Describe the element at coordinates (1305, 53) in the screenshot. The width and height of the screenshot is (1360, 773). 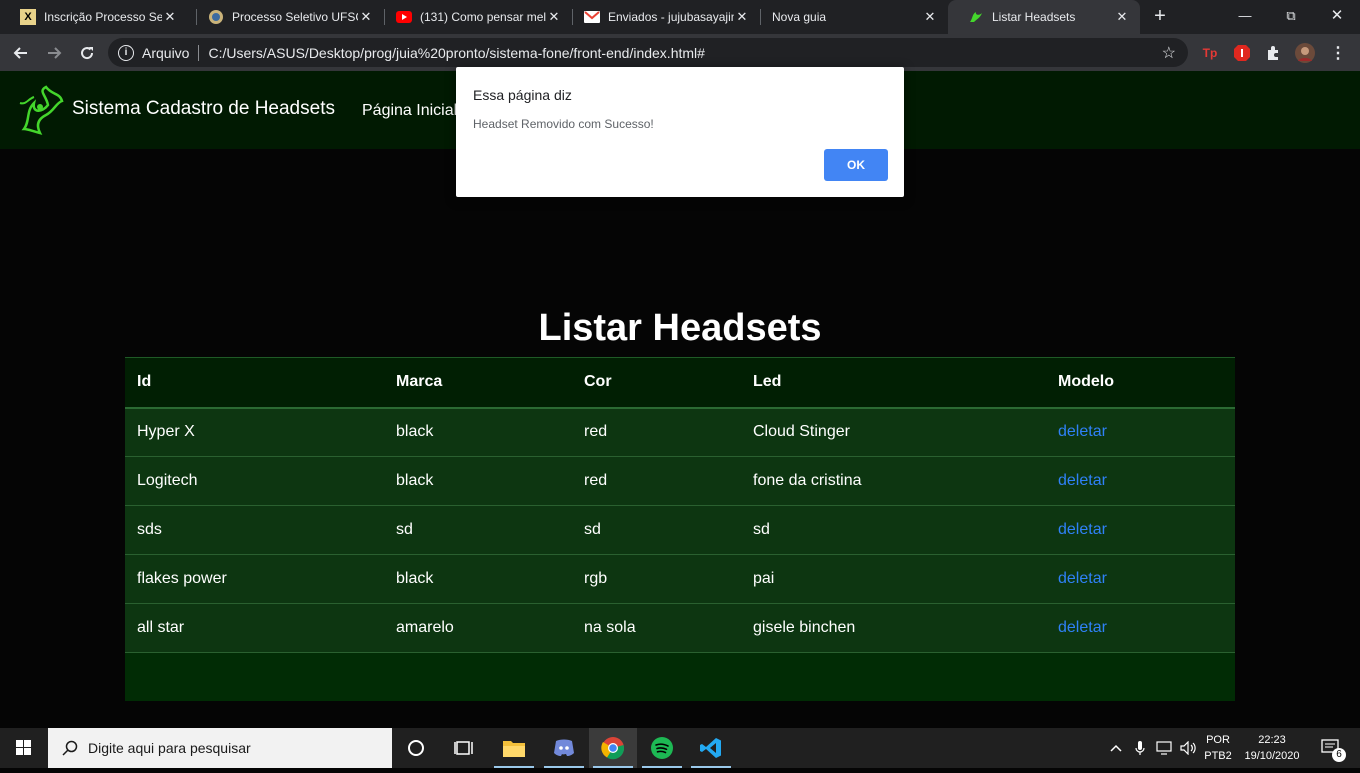
I see `profile-avatar` at that location.